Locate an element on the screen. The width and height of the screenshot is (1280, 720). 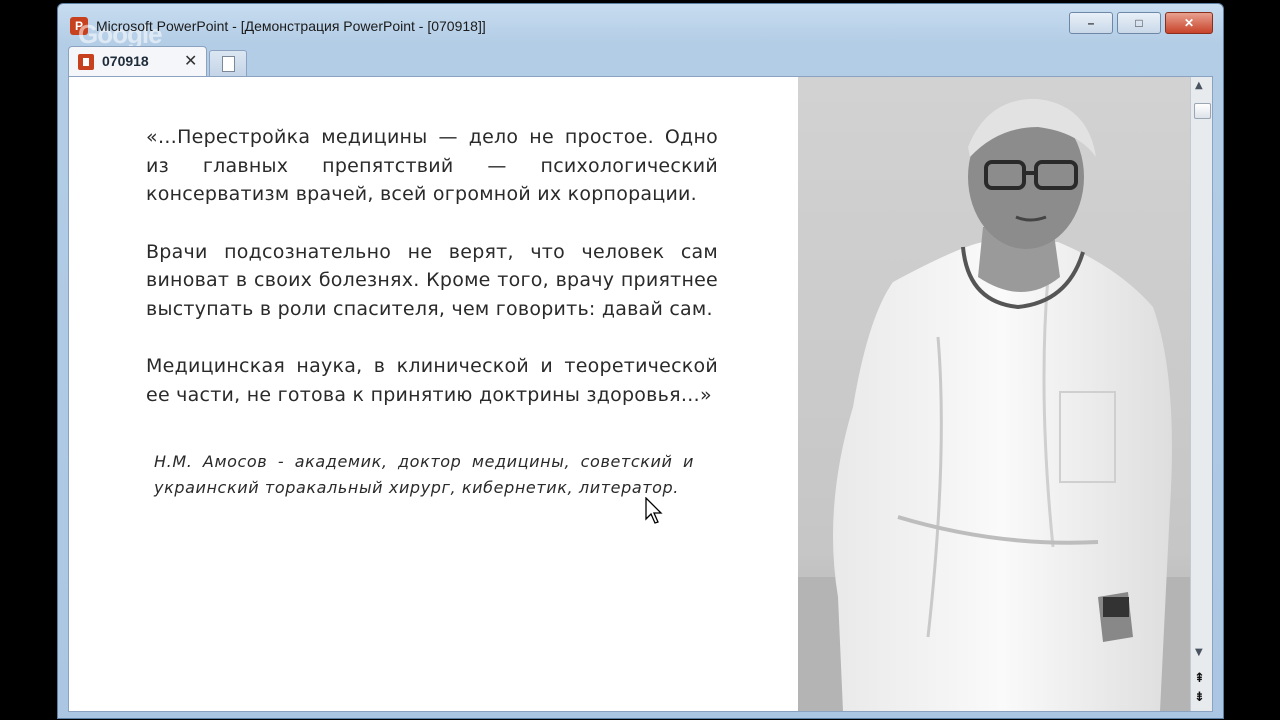
powerpoint-app-icon: P is located at coordinates (79, 26).